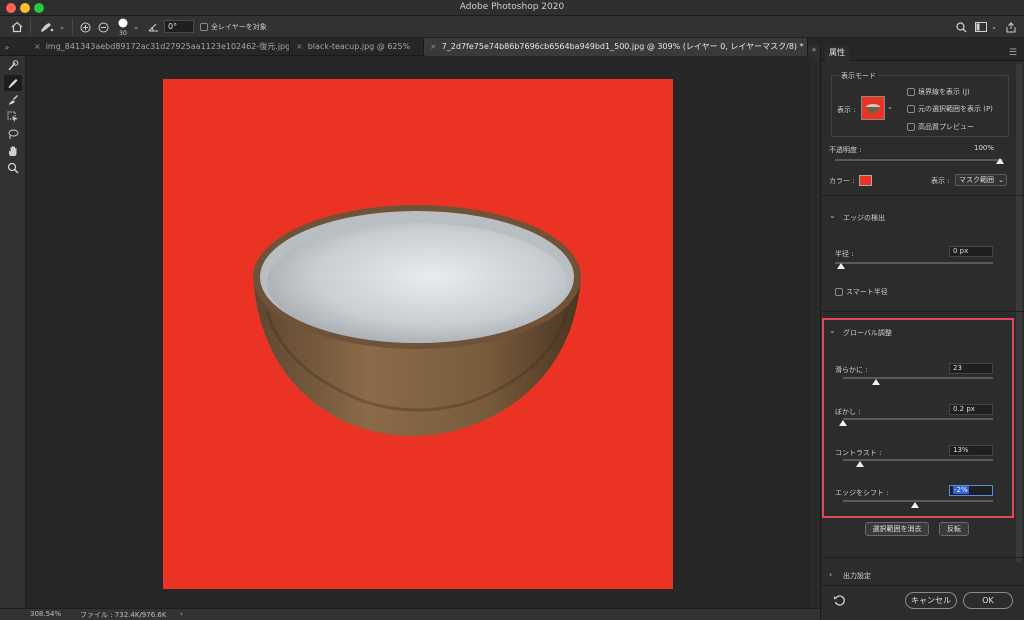  Describe the element at coordinates (919, 160) in the screenshot. I see `opacity-slider-track` at that location.